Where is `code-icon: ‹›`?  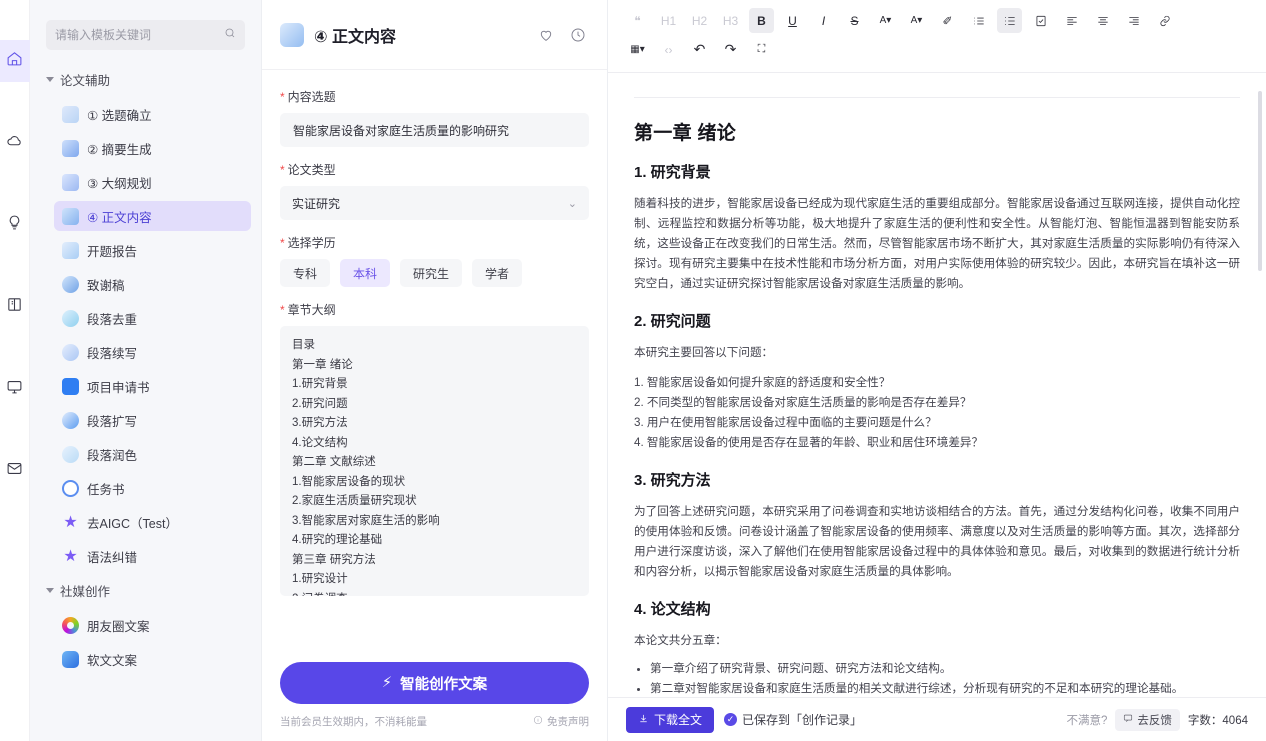
code-icon: ‹› is located at coordinates (668, 49).